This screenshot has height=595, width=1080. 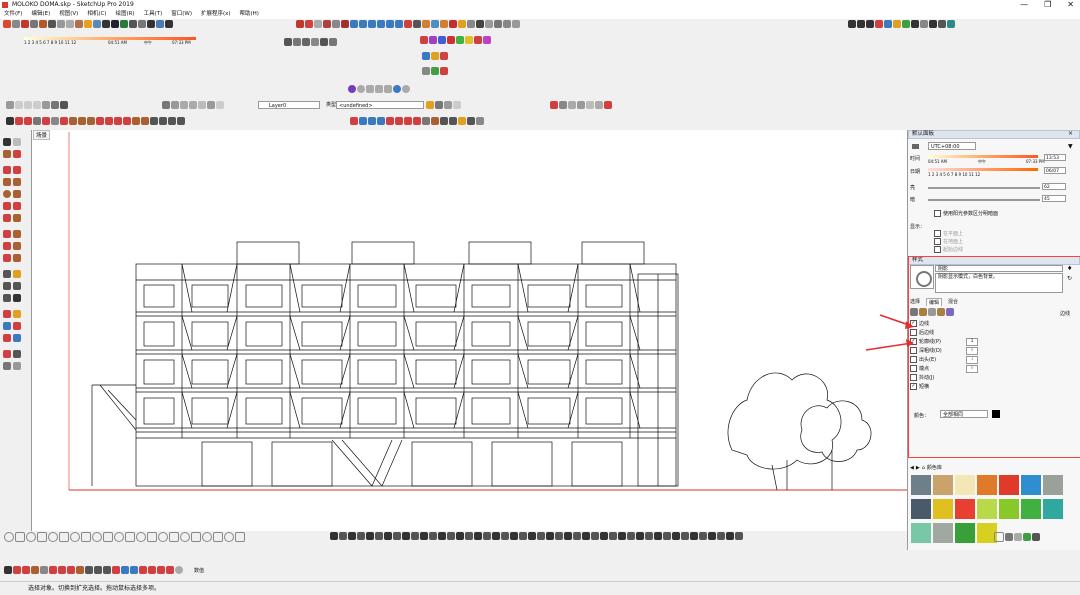 What do you see at coordinates (124, 14) in the screenshot?
I see `menu-draw: 绘图(R)` at bounding box center [124, 14].